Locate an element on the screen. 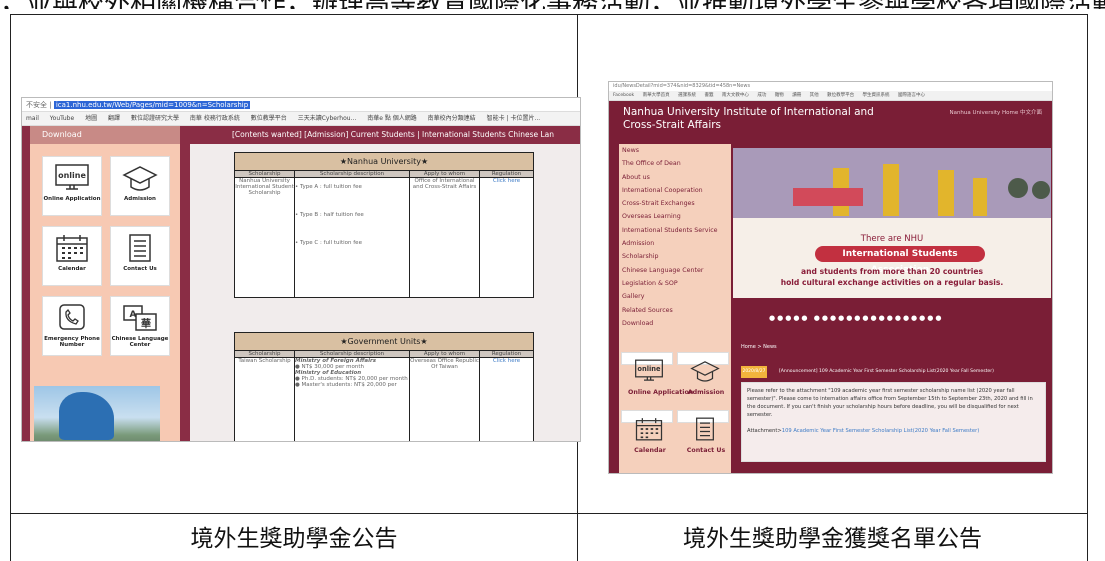  menu-item-admission: Admission is located at coordinates (675, 243).